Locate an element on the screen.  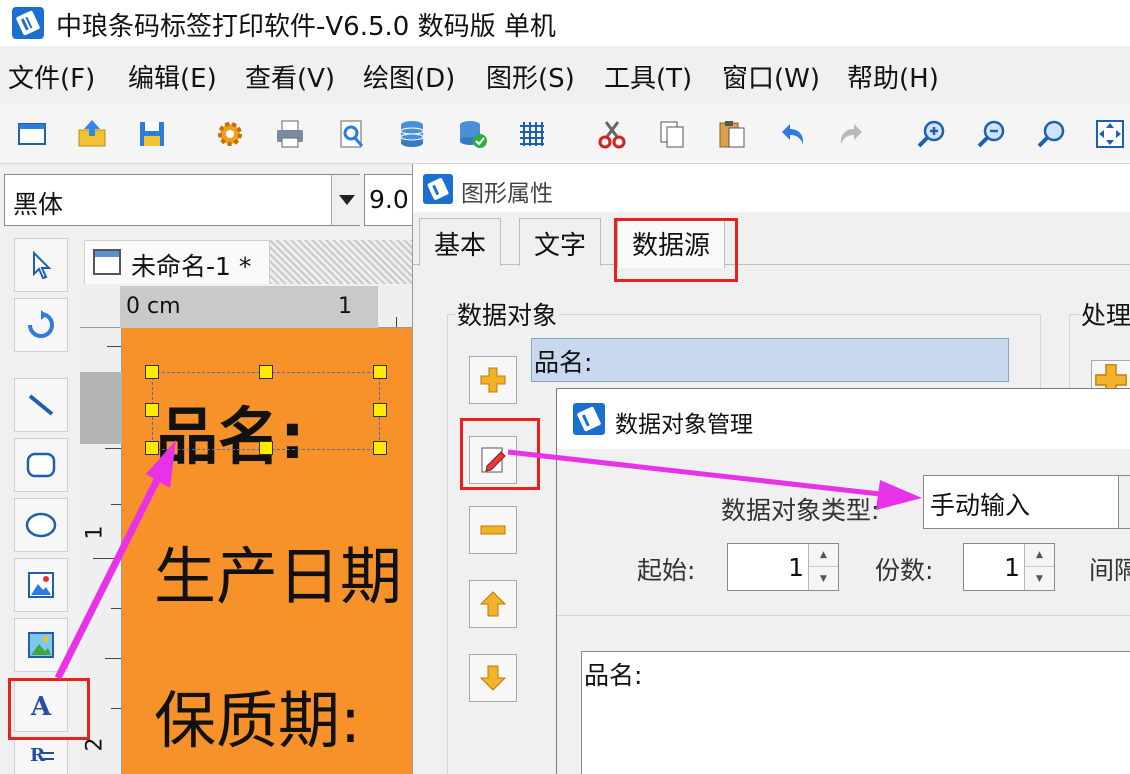
settings-gear-icon is located at coordinates (230, 134).